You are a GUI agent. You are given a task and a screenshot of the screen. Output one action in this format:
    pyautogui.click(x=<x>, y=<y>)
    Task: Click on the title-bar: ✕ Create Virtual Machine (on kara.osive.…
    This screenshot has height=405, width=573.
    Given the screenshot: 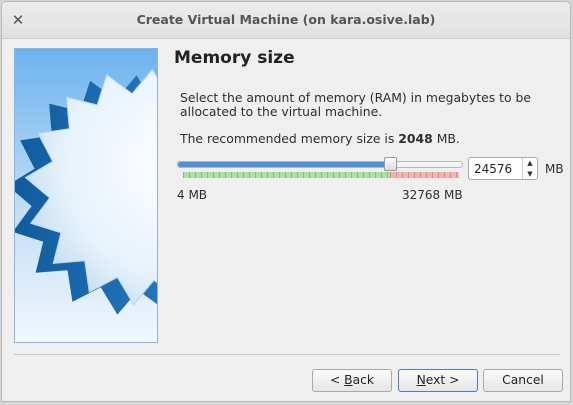 What is the action you would take?
    pyautogui.click(x=286, y=20)
    